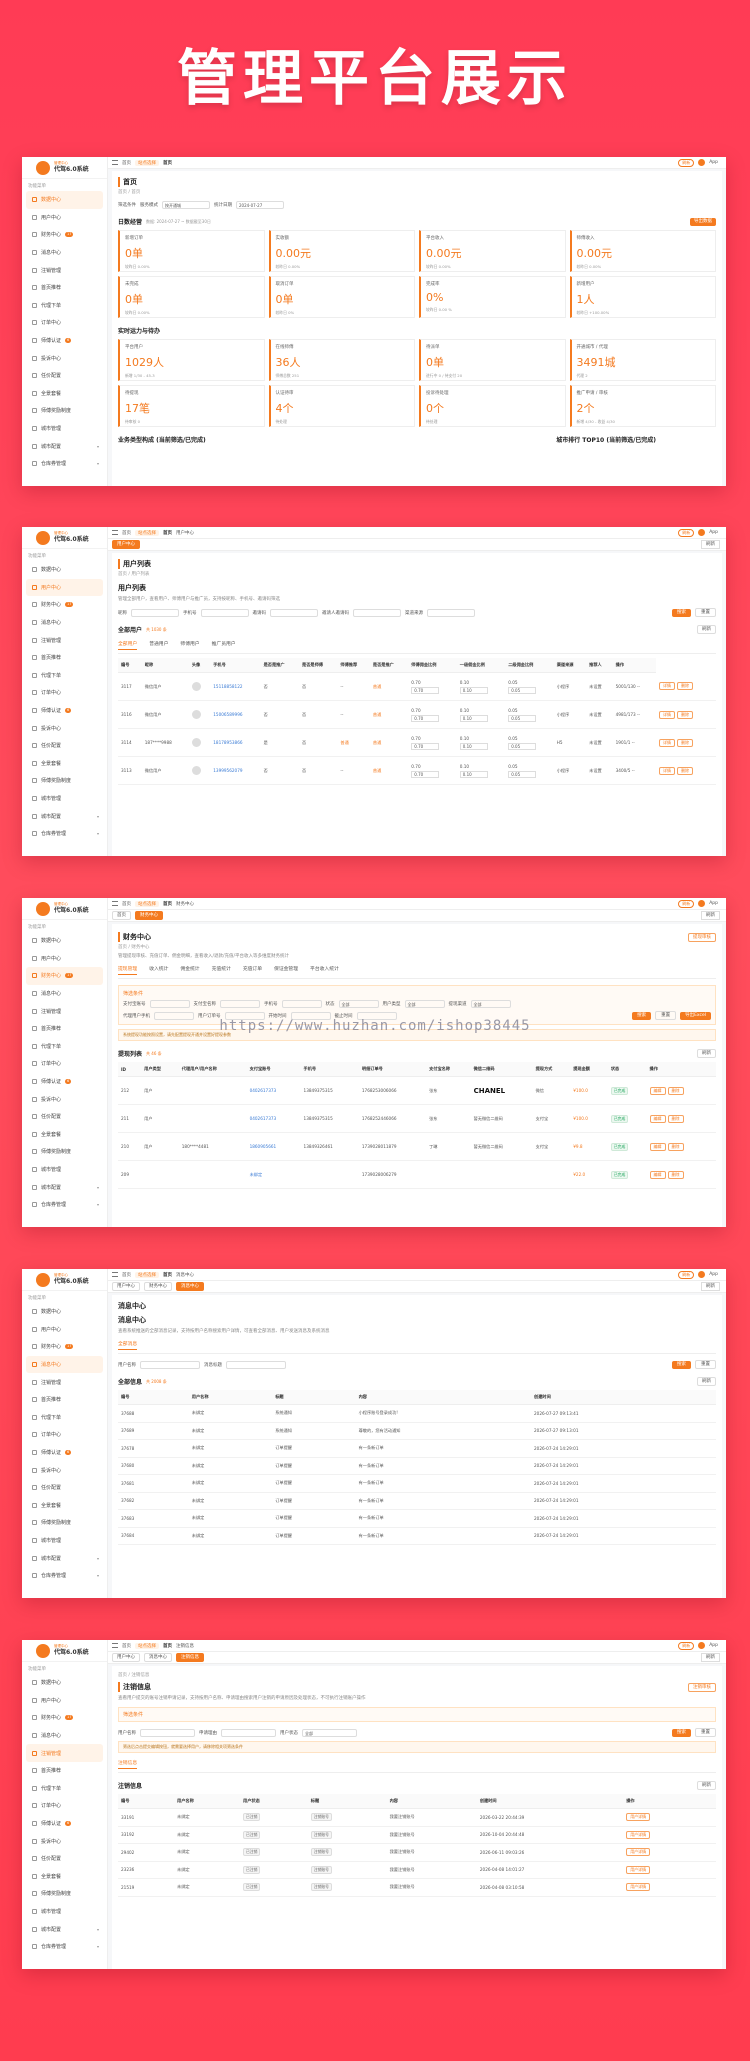 This screenshot has height=2061, width=750. What do you see at coordinates (185, 904) in the screenshot?
I see `tab-finance: 财务中心` at bounding box center [185, 904].